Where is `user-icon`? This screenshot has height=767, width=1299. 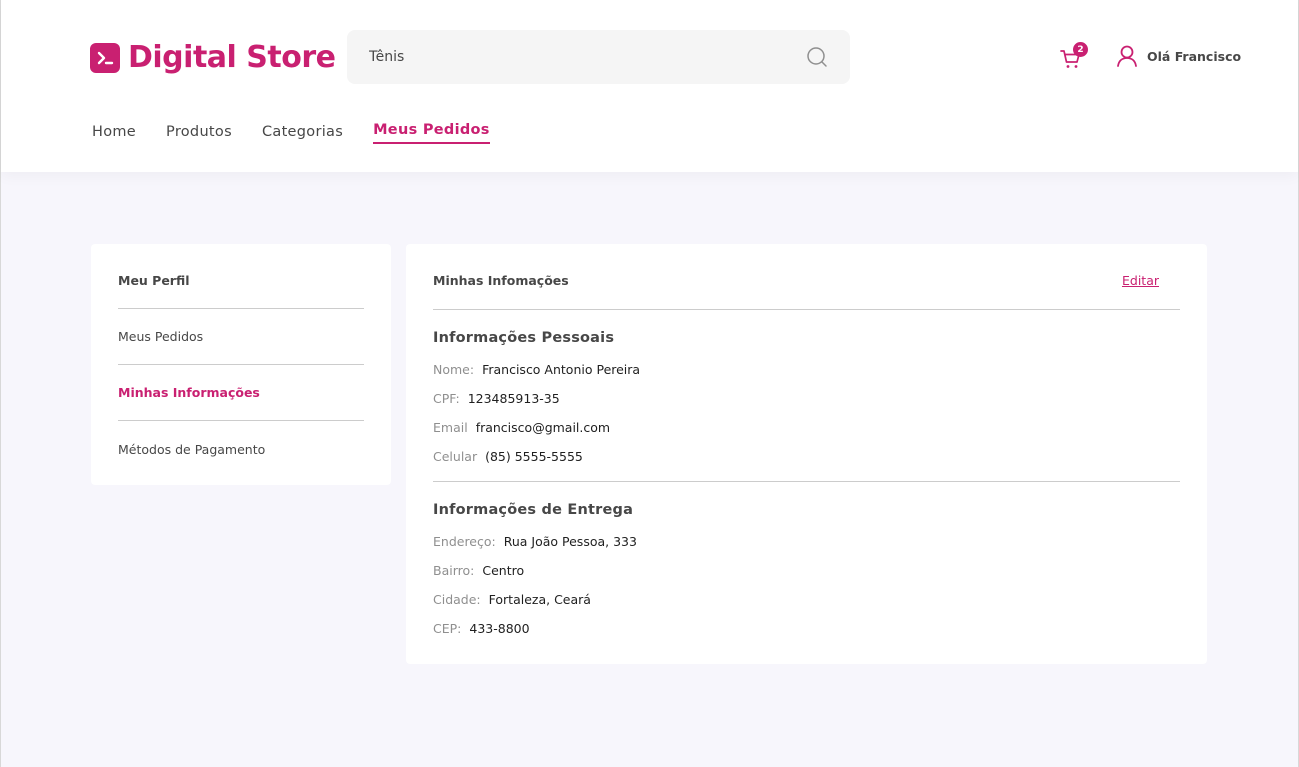 user-icon is located at coordinates (1127, 56).